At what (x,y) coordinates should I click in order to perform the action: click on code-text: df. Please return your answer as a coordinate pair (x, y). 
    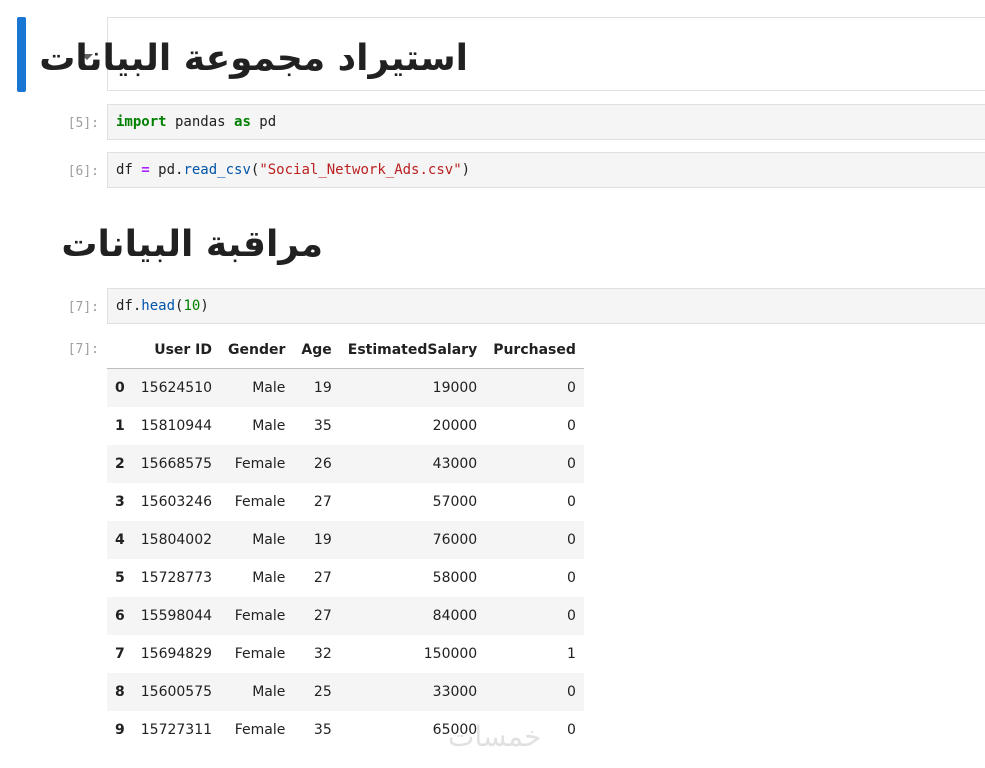
    Looking at the image, I should click on (129, 170).